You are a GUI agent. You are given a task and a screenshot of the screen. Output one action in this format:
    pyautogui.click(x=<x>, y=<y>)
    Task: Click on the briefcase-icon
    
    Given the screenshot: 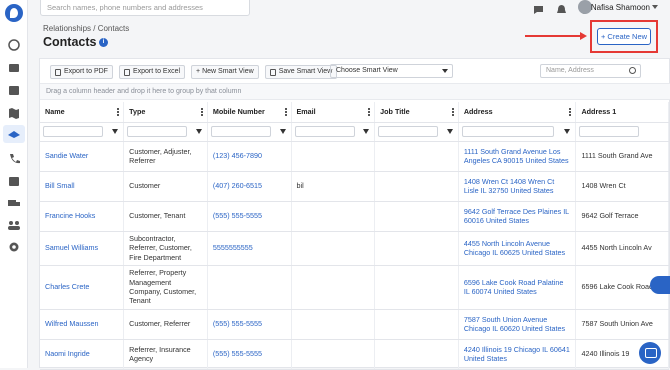 What is the action you would take?
    pyautogui.click(x=14, y=67)
    